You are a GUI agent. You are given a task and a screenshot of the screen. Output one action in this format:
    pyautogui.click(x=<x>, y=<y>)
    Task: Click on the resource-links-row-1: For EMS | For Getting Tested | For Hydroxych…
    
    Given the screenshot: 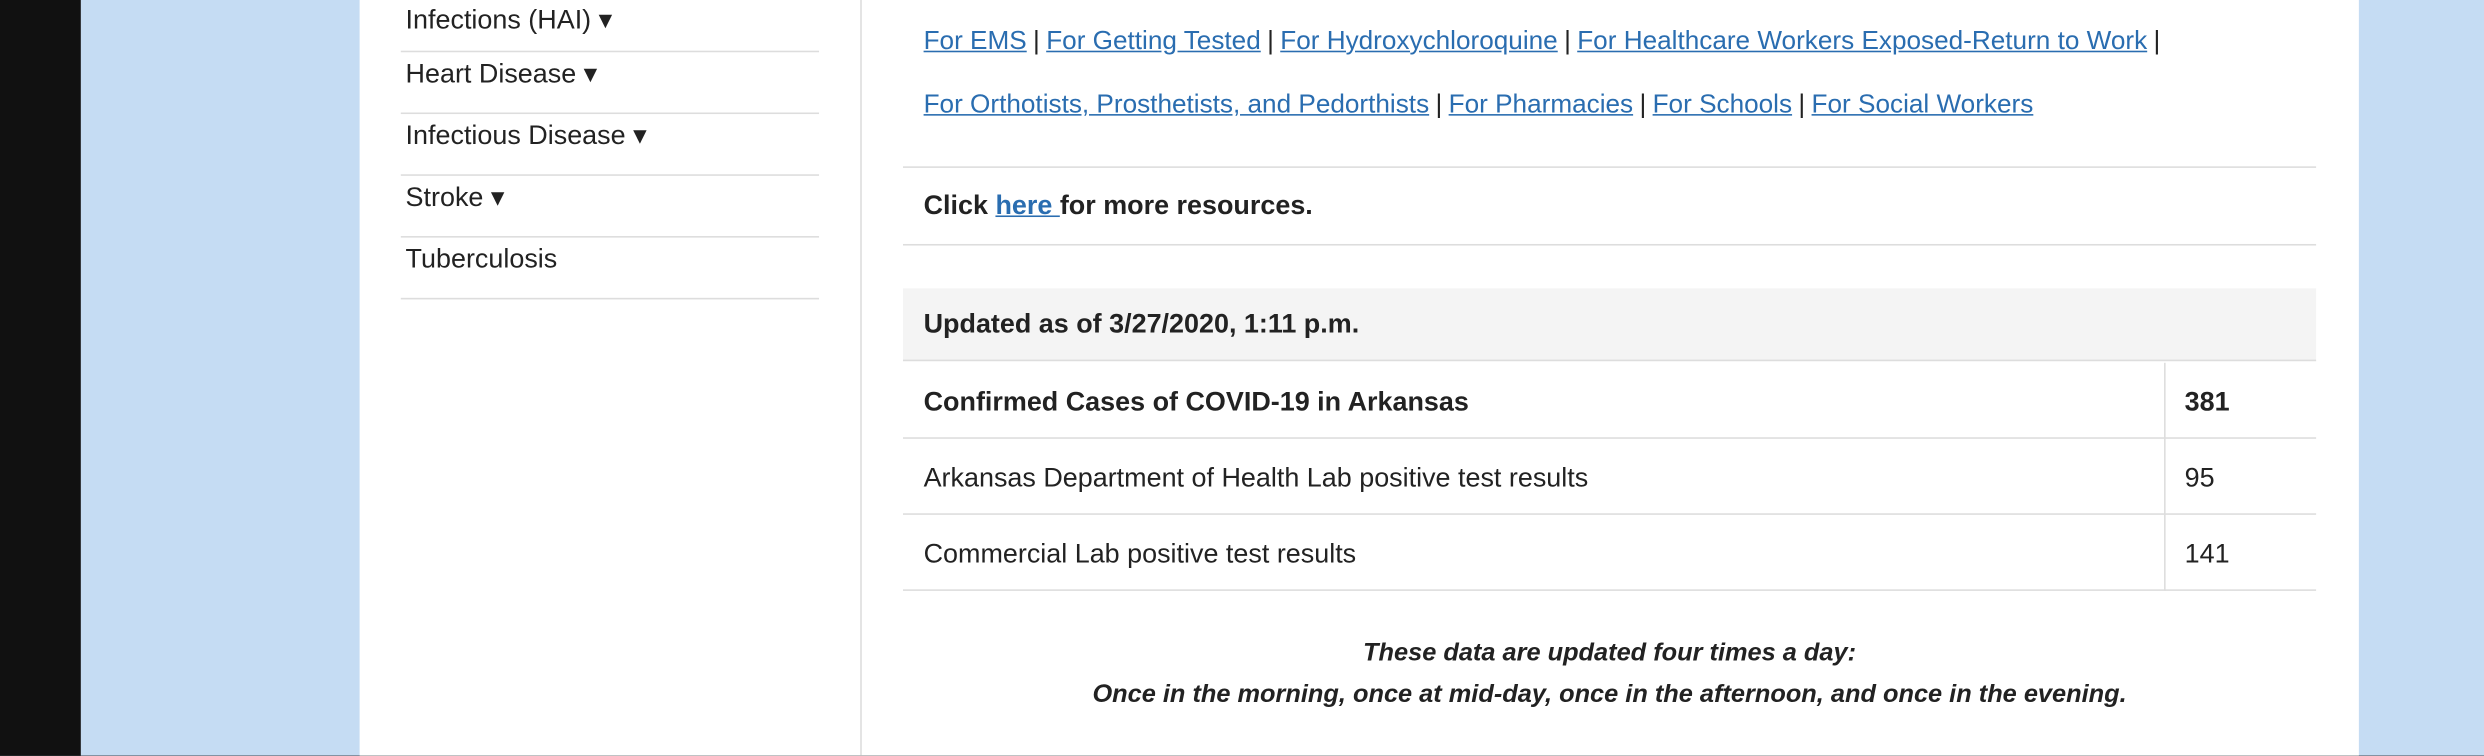 What is the action you would take?
    pyautogui.click(x=1545, y=42)
    